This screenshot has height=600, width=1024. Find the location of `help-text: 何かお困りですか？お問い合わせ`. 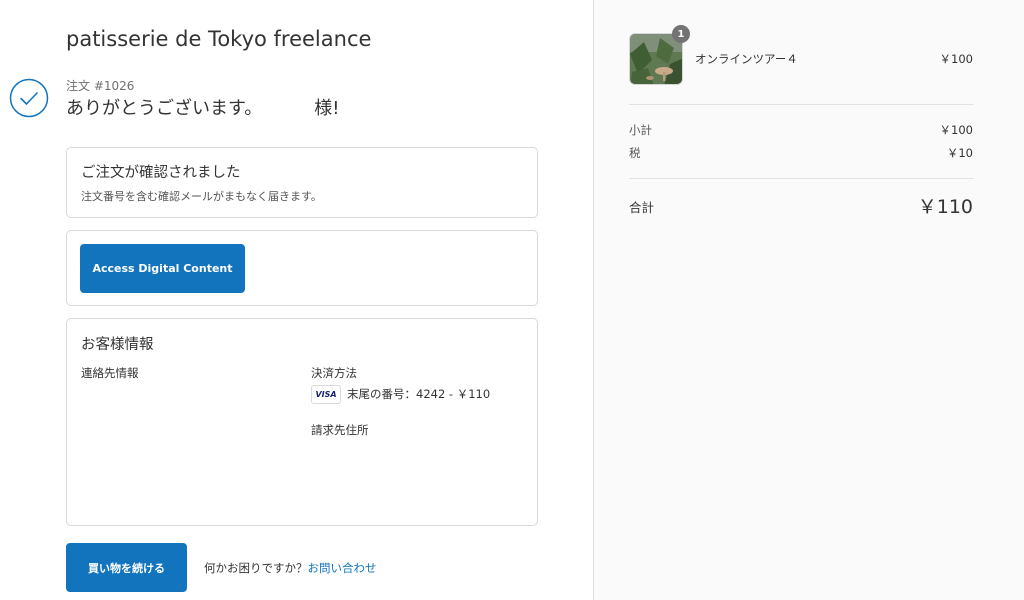

help-text: 何かお困りですか？お問い合わせ is located at coordinates (290, 568).